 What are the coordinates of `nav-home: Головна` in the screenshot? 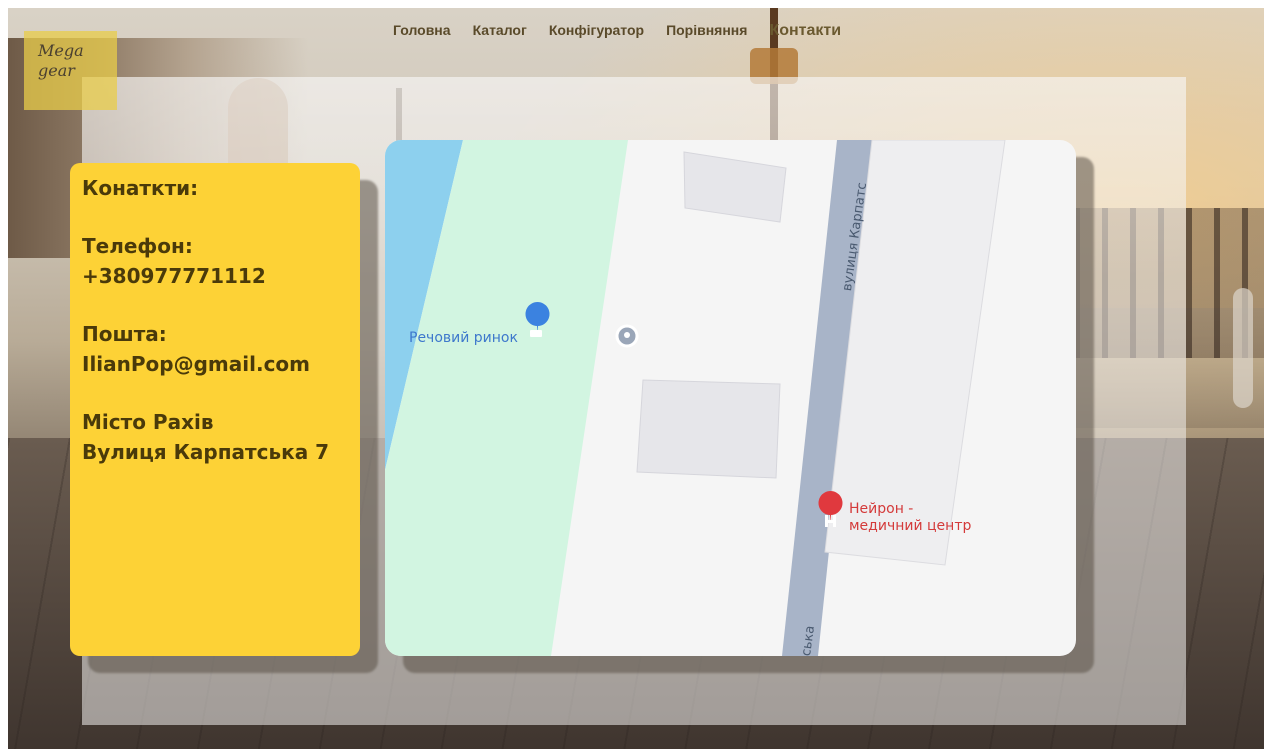 It's located at (422, 30).